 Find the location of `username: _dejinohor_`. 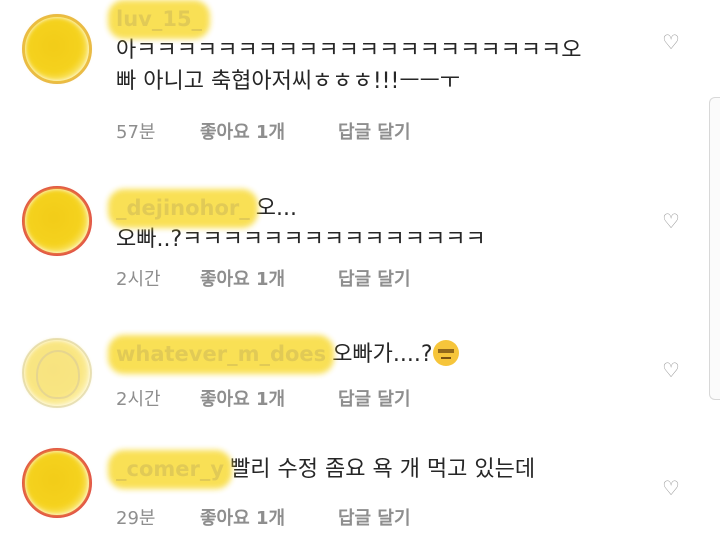

username: _dejinohor_ is located at coordinates (183, 208).